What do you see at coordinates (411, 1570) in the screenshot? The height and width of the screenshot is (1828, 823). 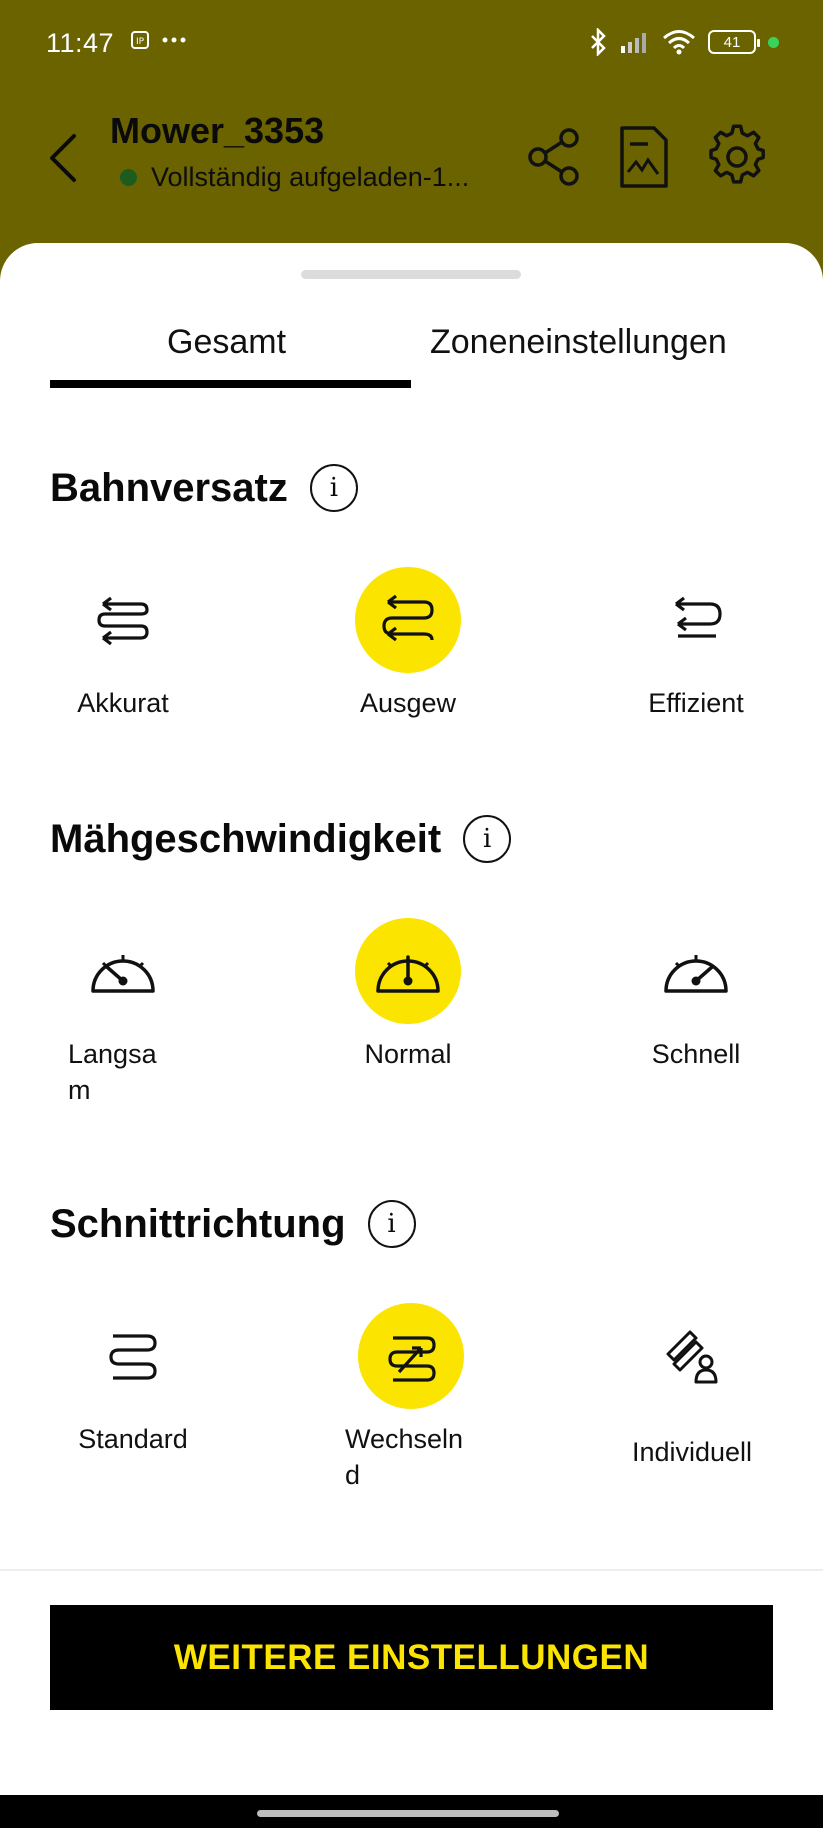 I see `footer-divider` at bounding box center [411, 1570].